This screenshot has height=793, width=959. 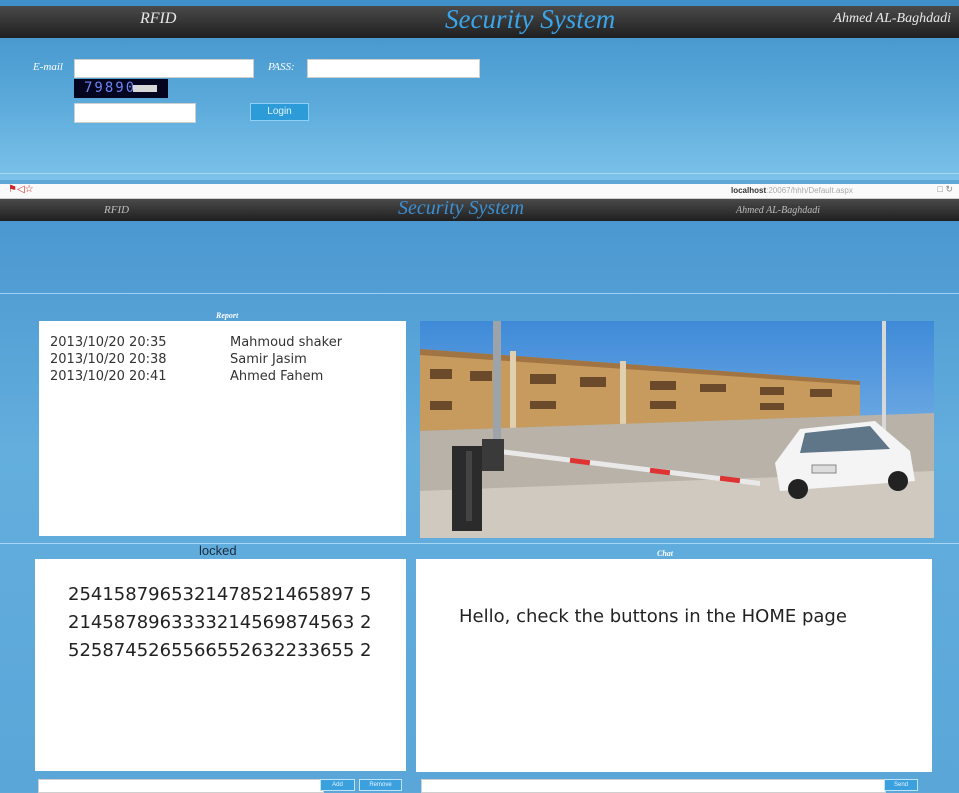 What do you see at coordinates (21, 189) in the screenshot?
I see `browser-nav-icons: ⚑◁☆` at bounding box center [21, 189].